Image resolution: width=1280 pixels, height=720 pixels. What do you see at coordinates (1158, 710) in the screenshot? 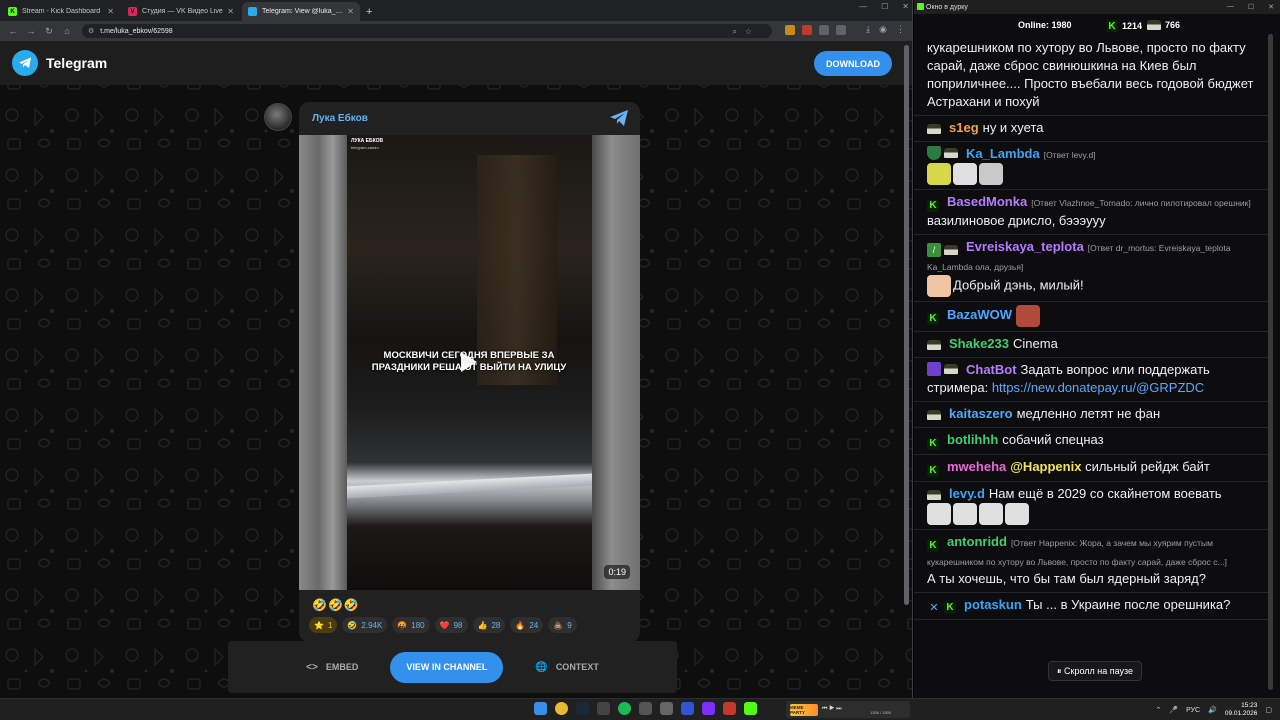
I see `chevron-up-icon: ⌃` at bounding box center [1158, 710].